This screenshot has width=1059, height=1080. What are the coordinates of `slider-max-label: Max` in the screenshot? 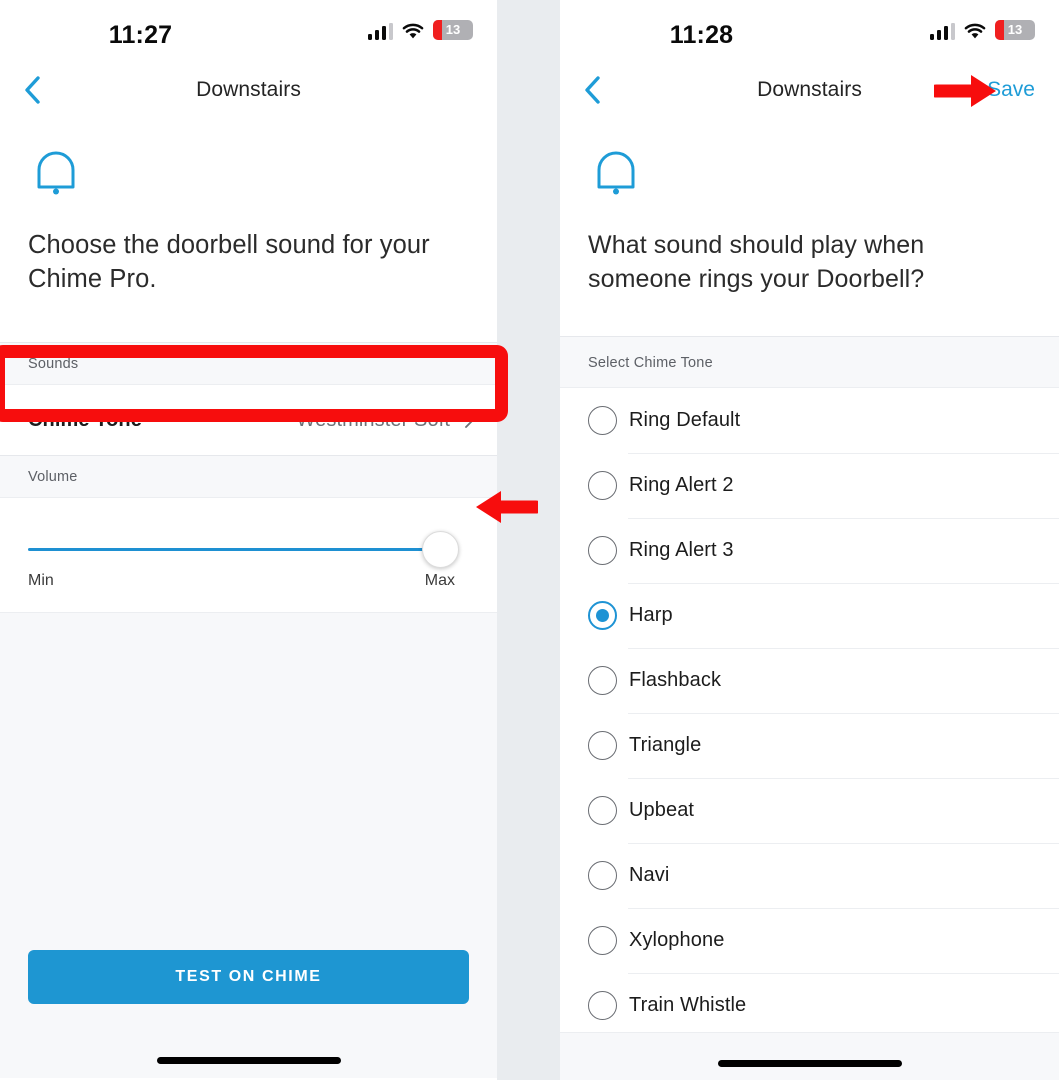 It's located at (439, 580).